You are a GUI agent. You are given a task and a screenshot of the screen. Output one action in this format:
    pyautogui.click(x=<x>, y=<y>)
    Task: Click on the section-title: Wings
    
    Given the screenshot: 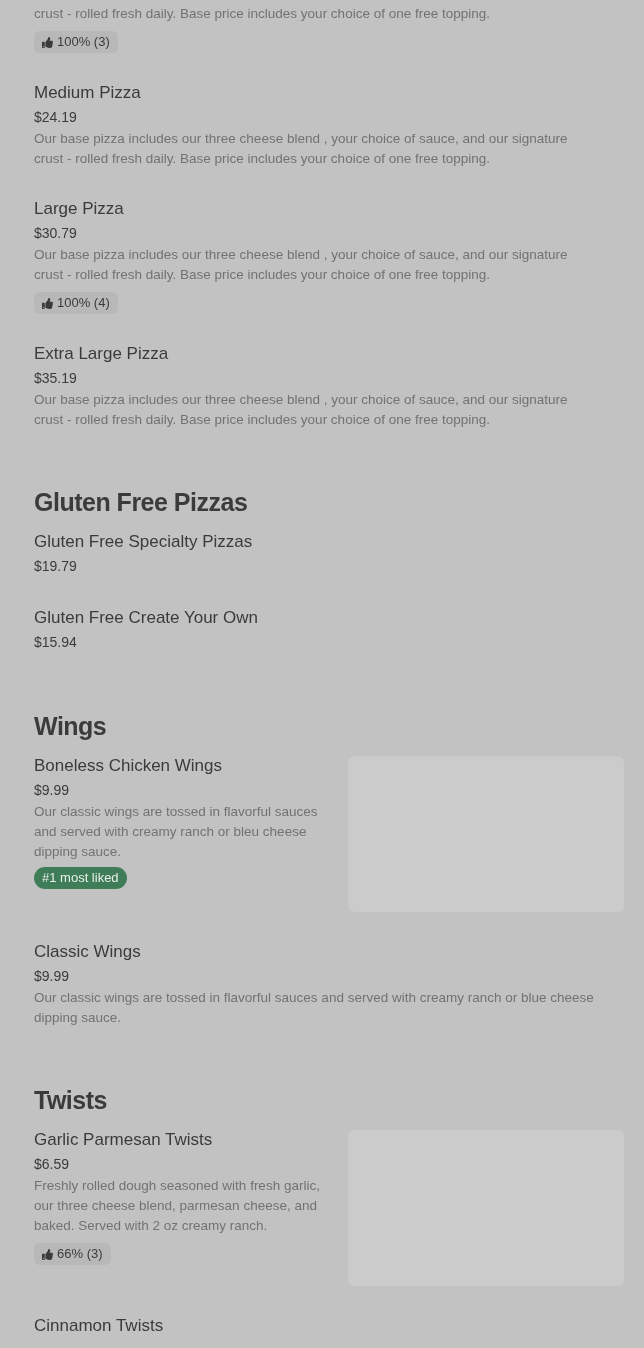 What is the action you would take?
    pyautogui.click(x=71, y=726)
    